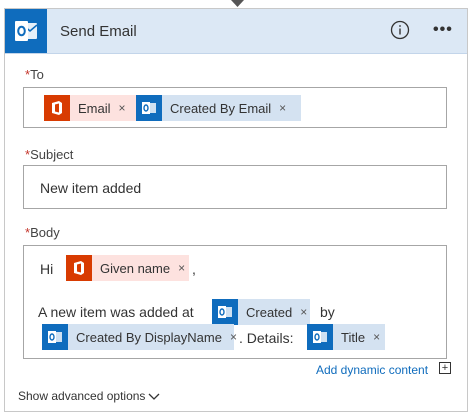  I want to click on show-advanced-options-toggle: Show advanced options, so click(89, 396).